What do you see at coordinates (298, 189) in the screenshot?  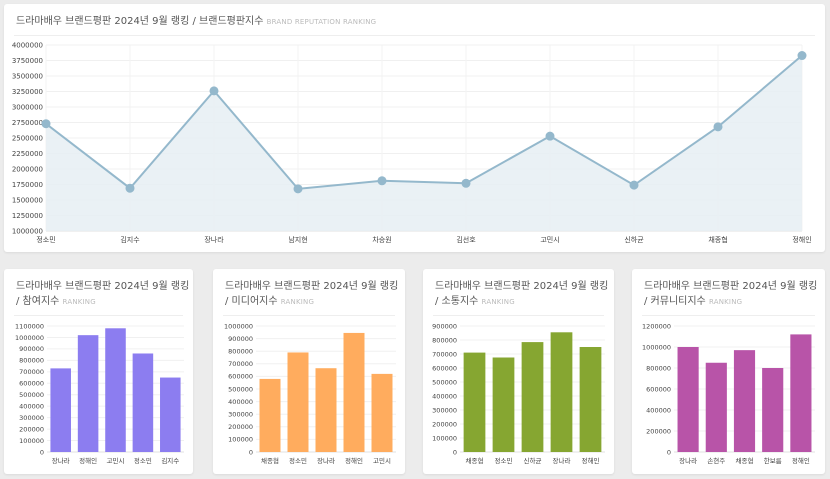 I see `data-point-남지현` at bounding box center [298, 189].